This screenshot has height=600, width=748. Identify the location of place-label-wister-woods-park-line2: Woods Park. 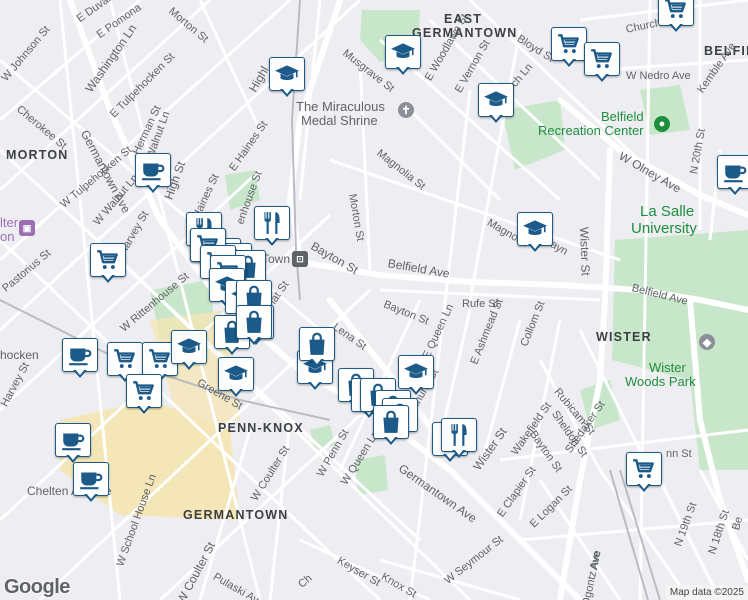
(660, 382).